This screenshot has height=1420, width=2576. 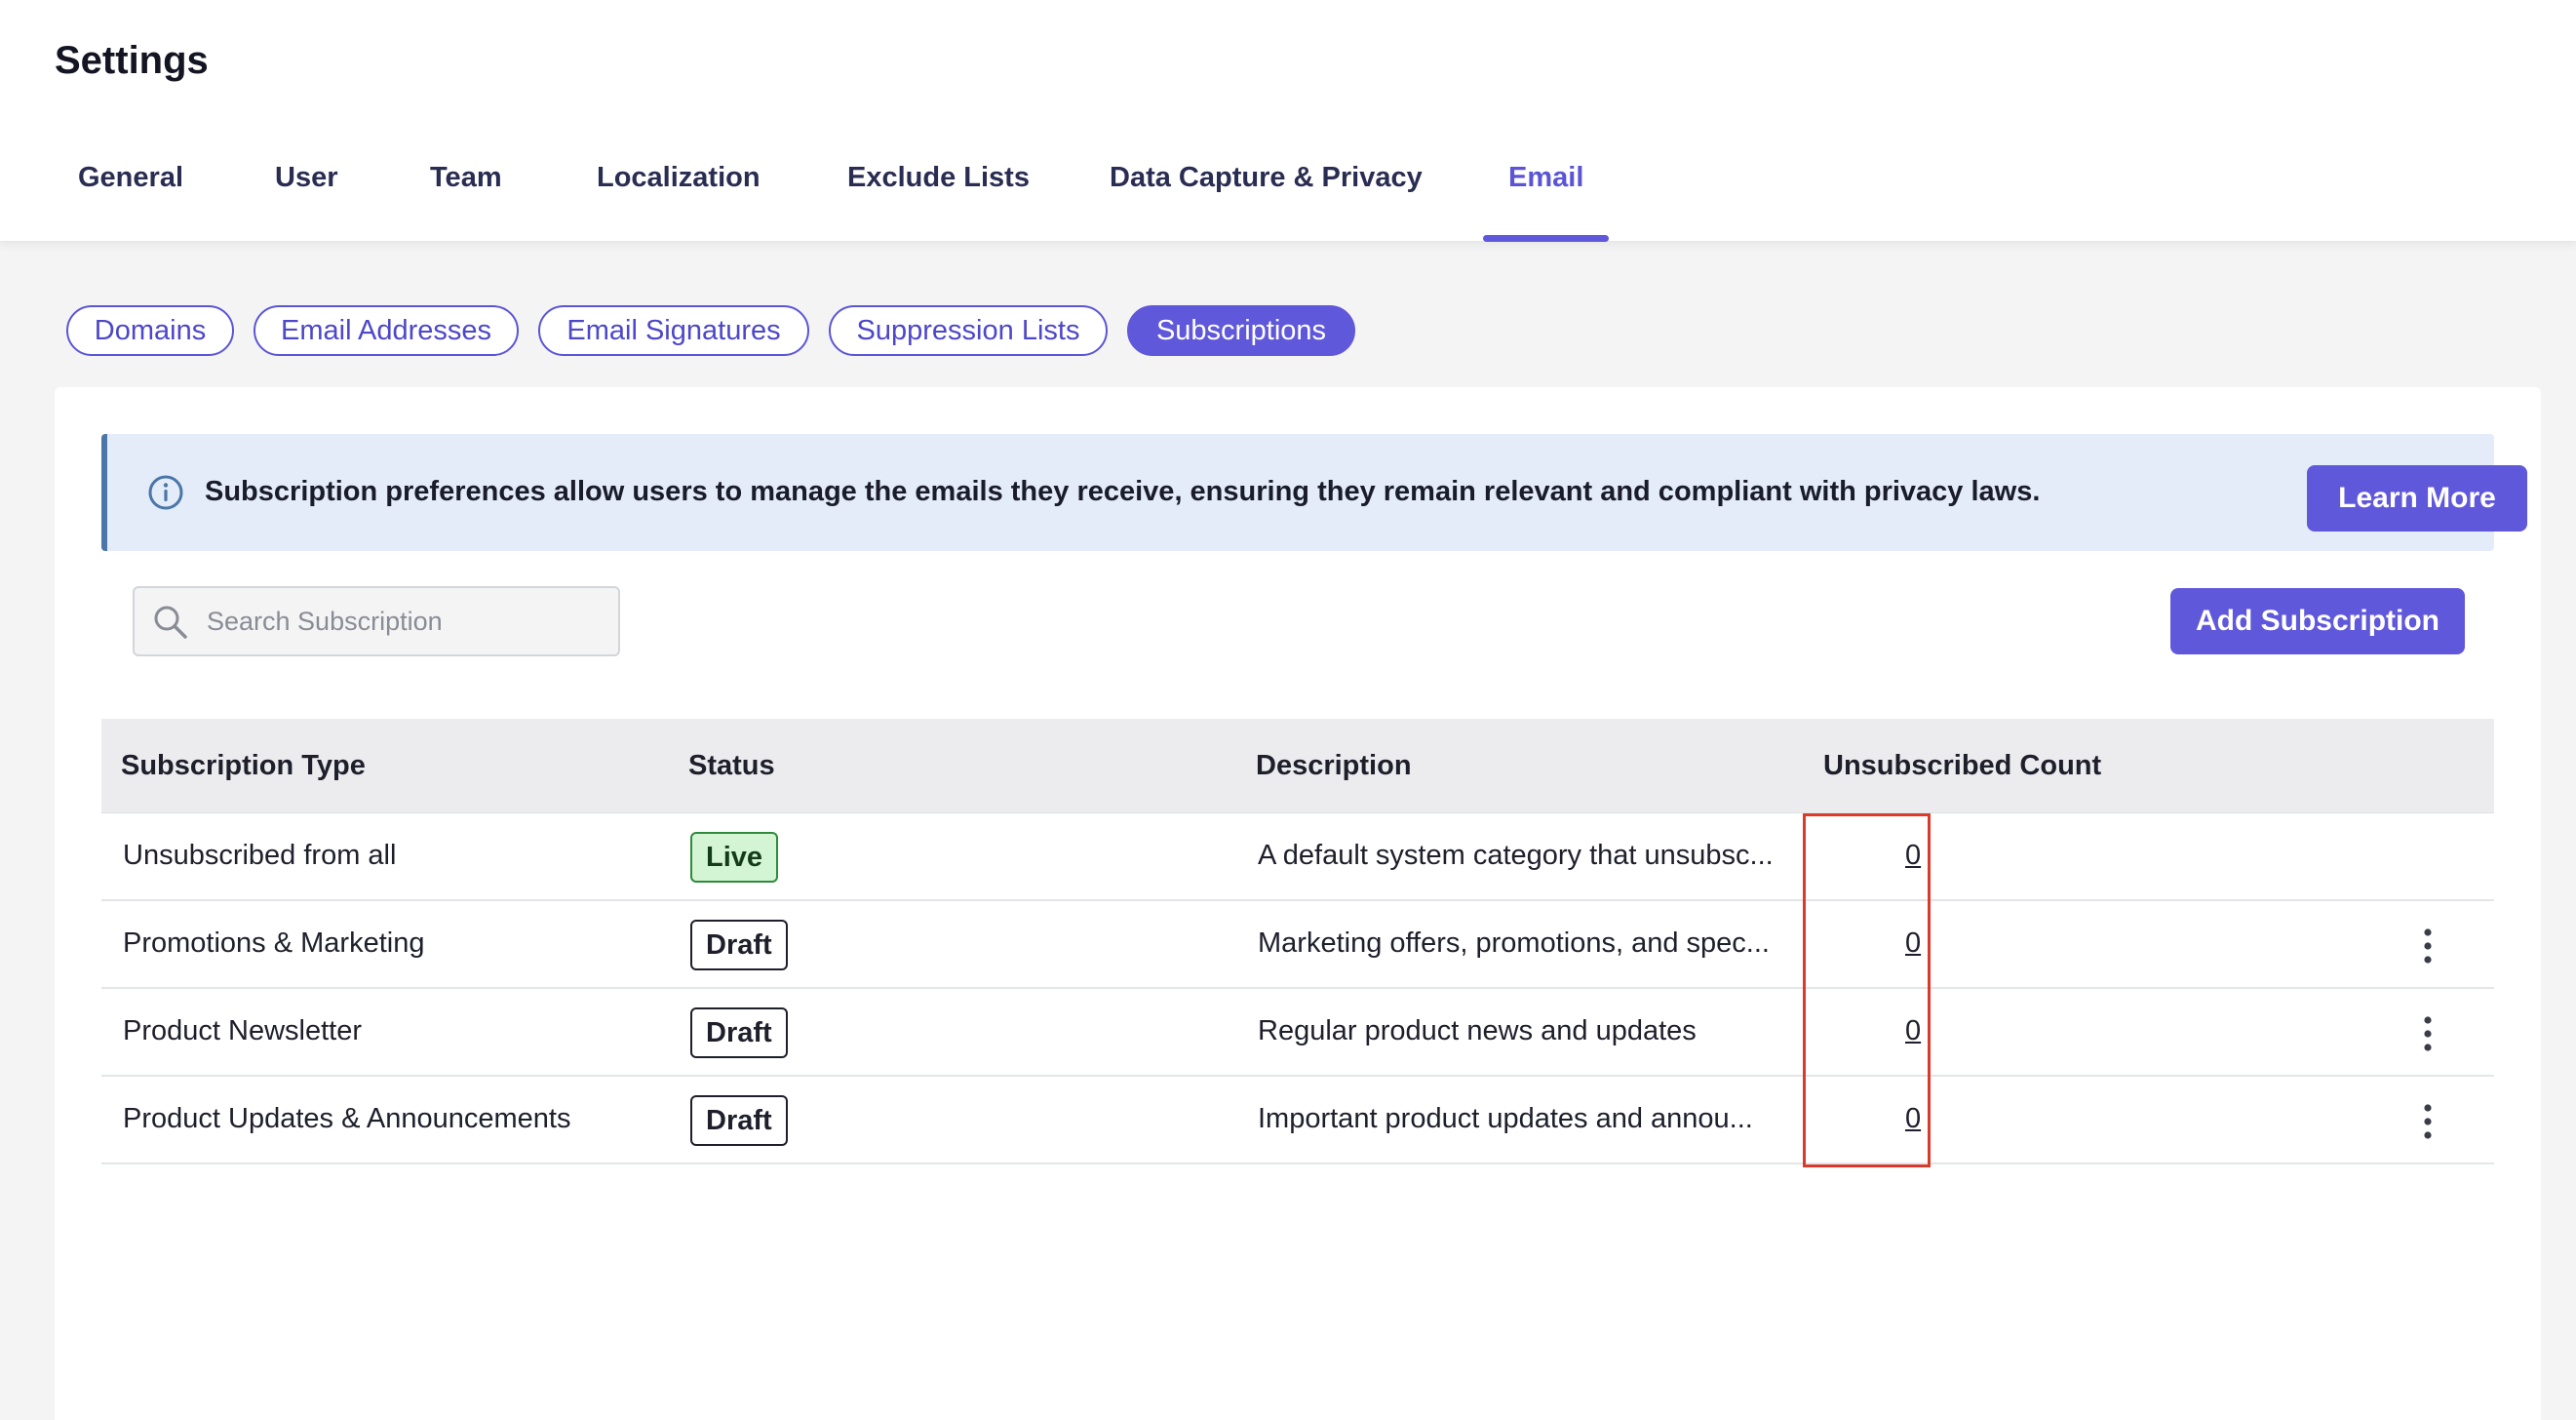 What do you see at coordinates (1546, 177) in the screenshot?
I see `tab-email-label: Email` at bounding box center [1546, 177].